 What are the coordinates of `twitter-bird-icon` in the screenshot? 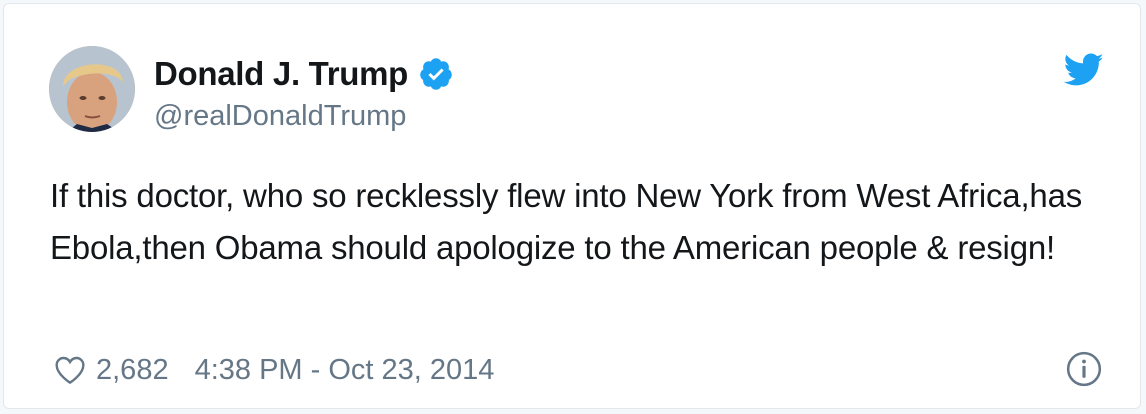 It's located at (1083, 70).